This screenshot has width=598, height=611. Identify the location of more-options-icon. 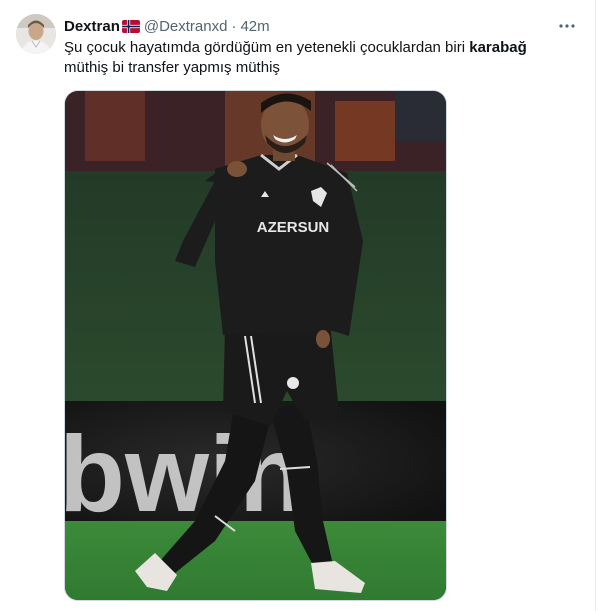
(567, 26).